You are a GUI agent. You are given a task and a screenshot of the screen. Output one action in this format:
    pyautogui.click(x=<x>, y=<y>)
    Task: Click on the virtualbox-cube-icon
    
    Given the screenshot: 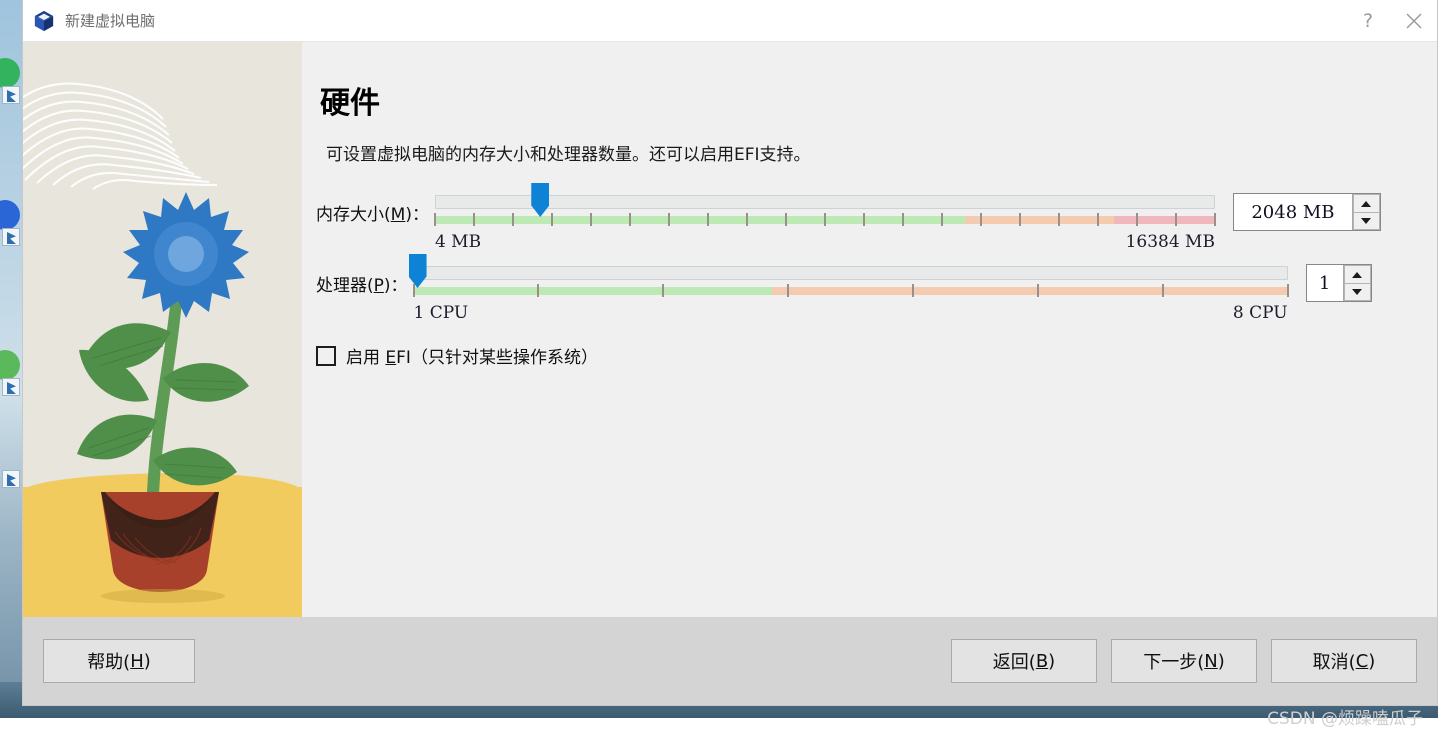 What is the action you would take?
    pyautogui.click(x=44, y=21)
    